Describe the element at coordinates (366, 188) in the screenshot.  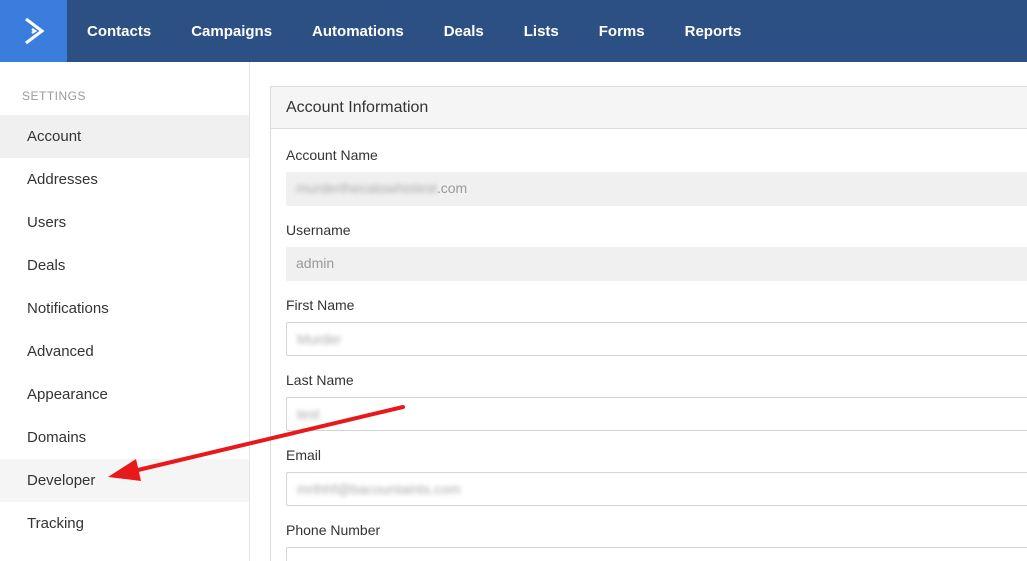
I see `account-name-value: murderthecatowhistest` at that location.